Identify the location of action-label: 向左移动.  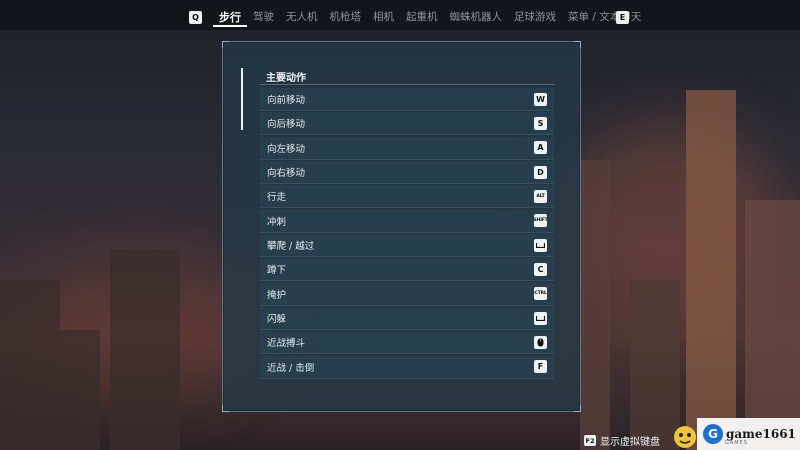
(286, 149).